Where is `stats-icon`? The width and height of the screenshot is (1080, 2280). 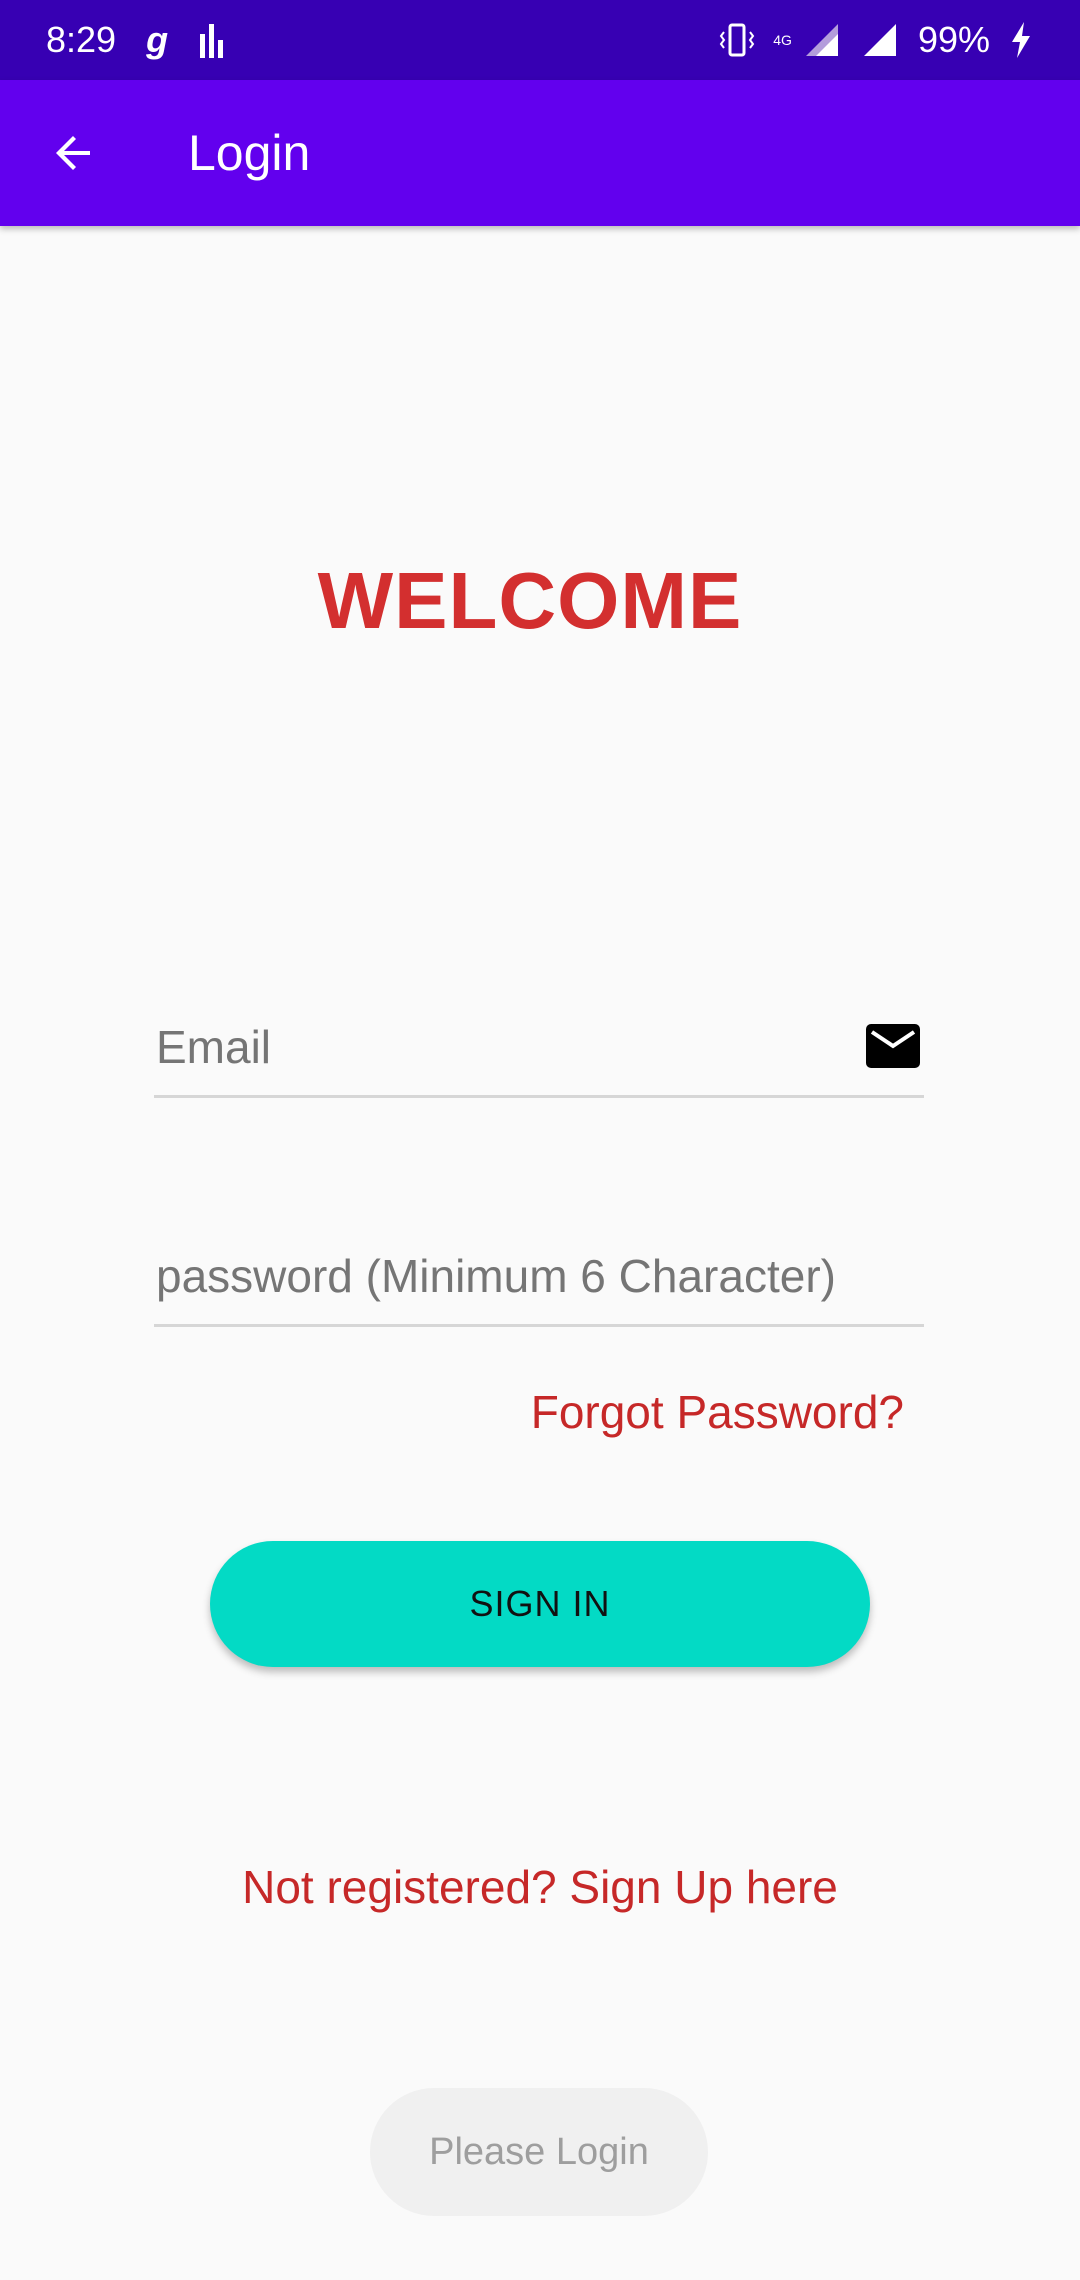
stats-icon is located at coordinates (212, 41).